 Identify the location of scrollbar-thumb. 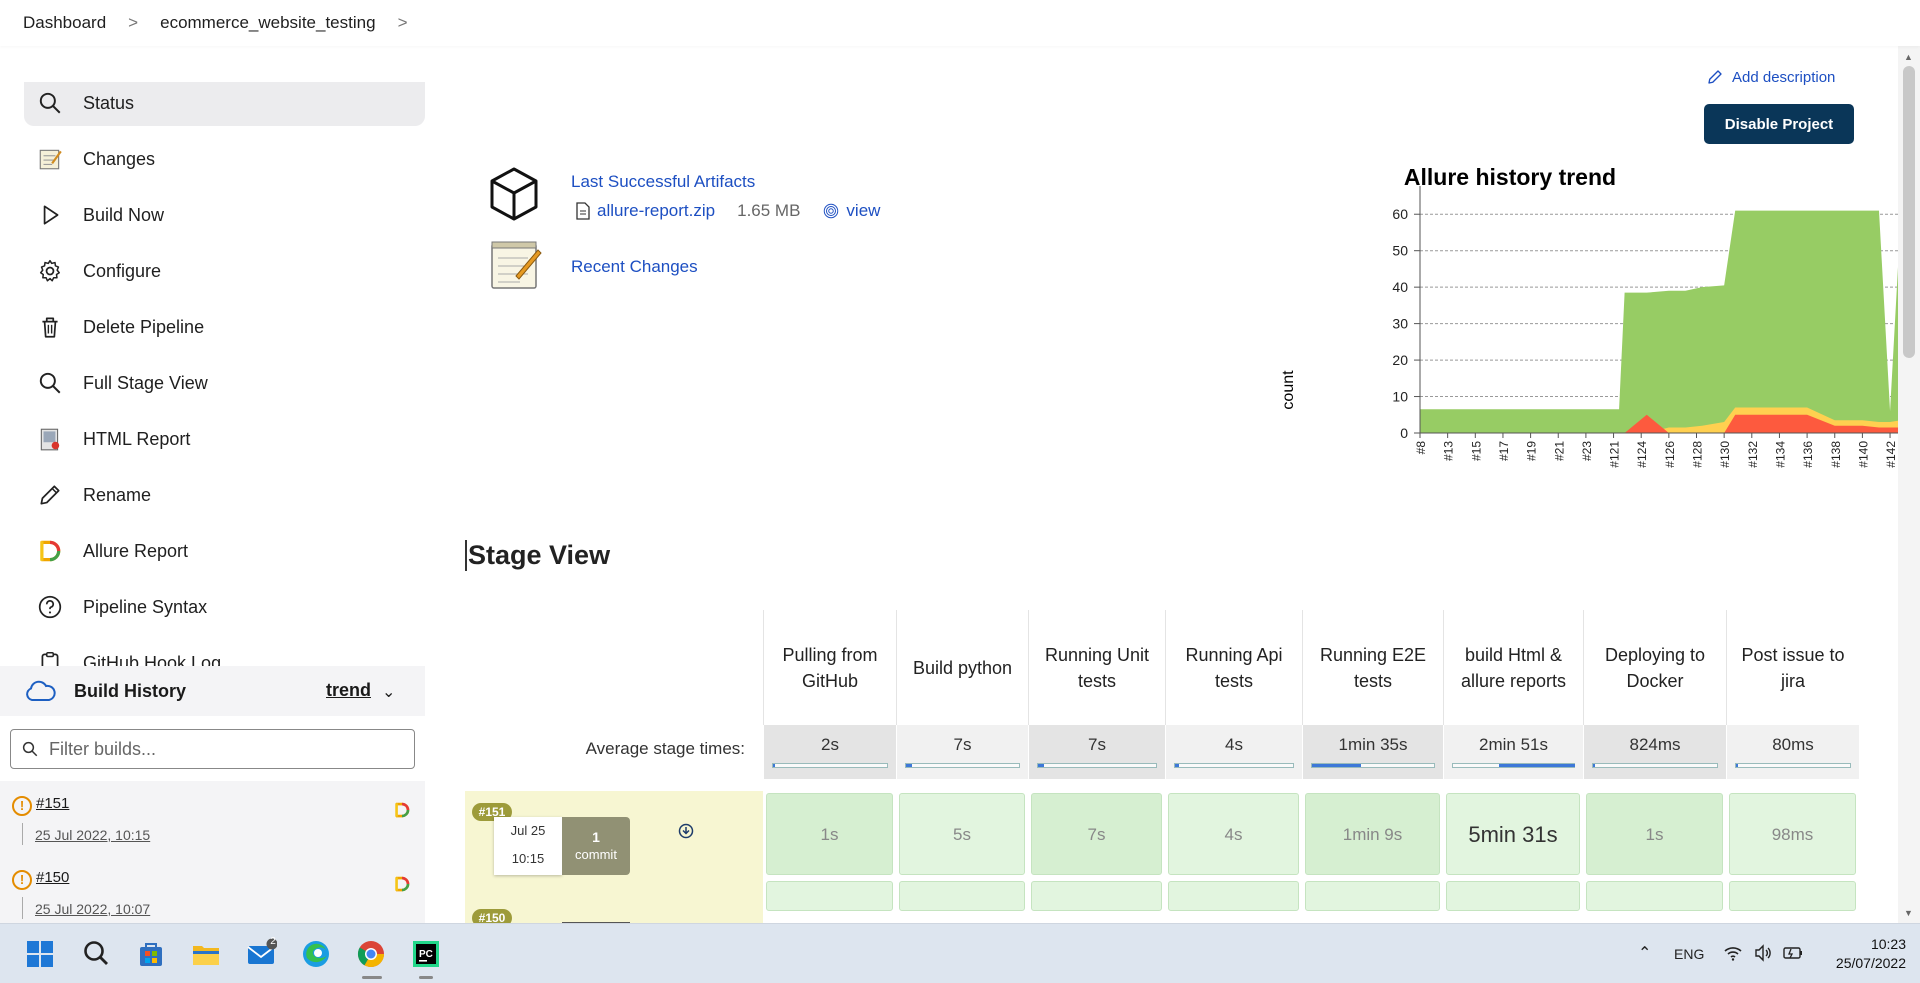
(1909, 212).